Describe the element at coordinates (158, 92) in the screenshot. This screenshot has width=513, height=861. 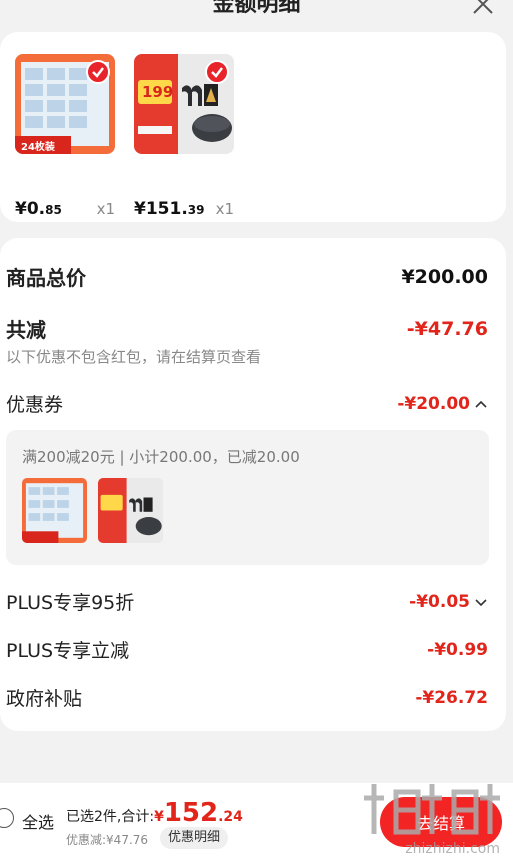
I see `product-badge-text: 199` at that location.